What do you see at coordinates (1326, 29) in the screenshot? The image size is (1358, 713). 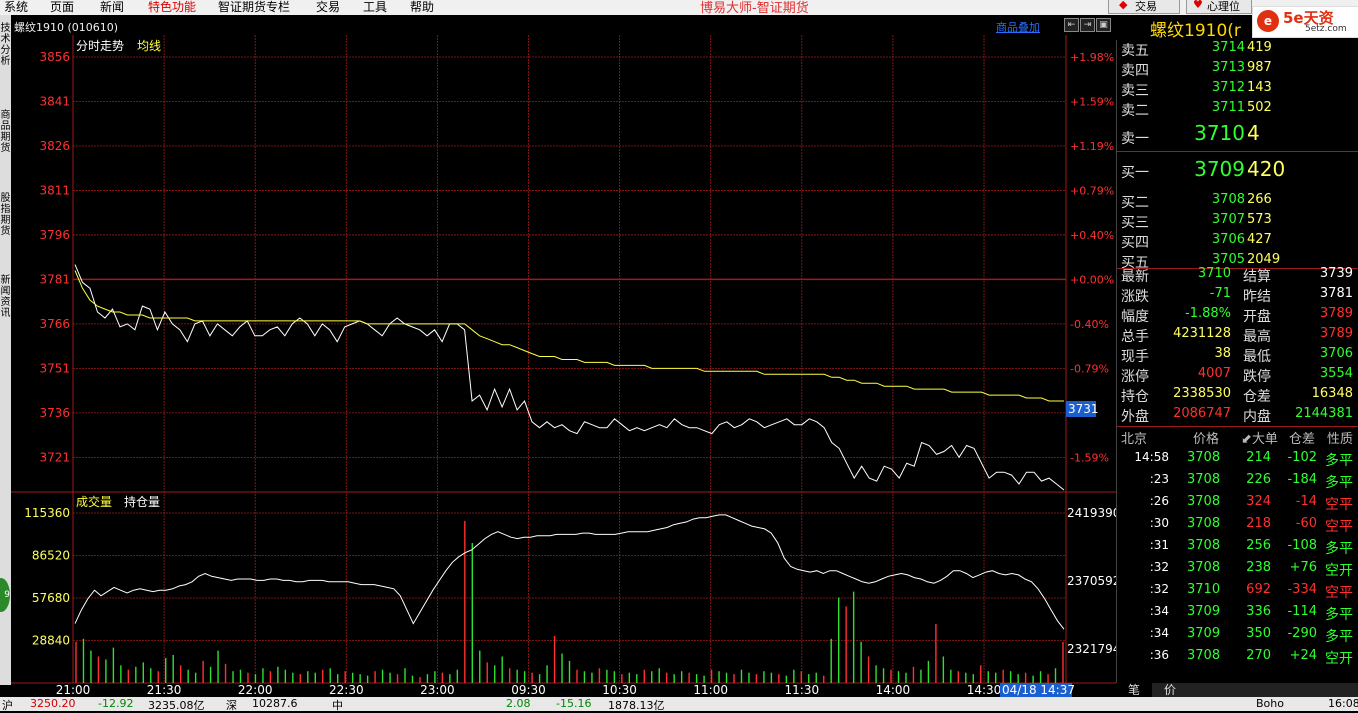 I see `logo-site: 5etz.com` at bounding box center [1326, 29].